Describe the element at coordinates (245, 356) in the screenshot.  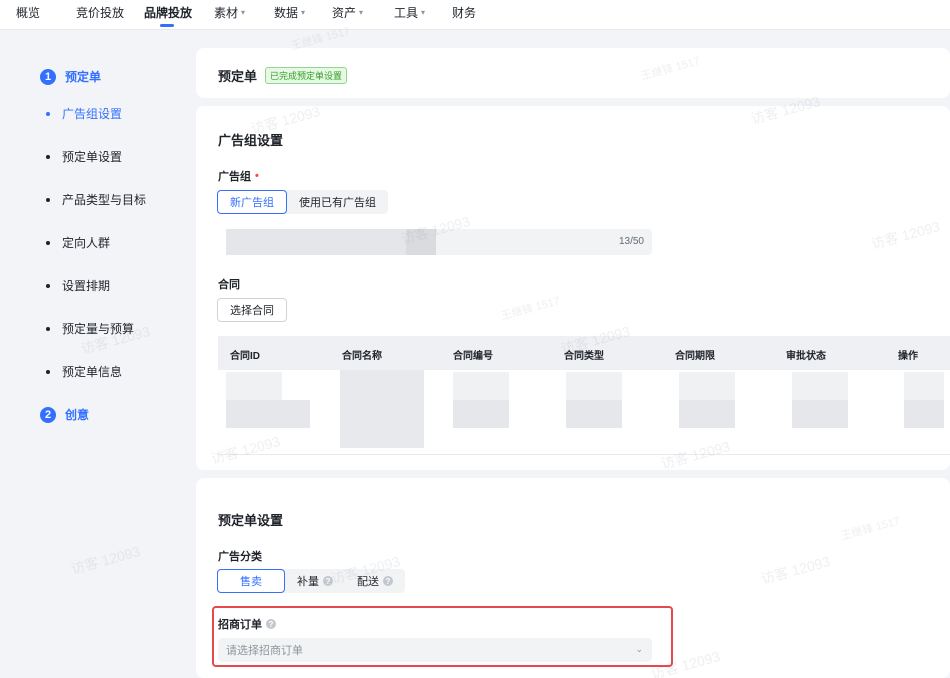
I see `column-header: 合同ID` at that location.